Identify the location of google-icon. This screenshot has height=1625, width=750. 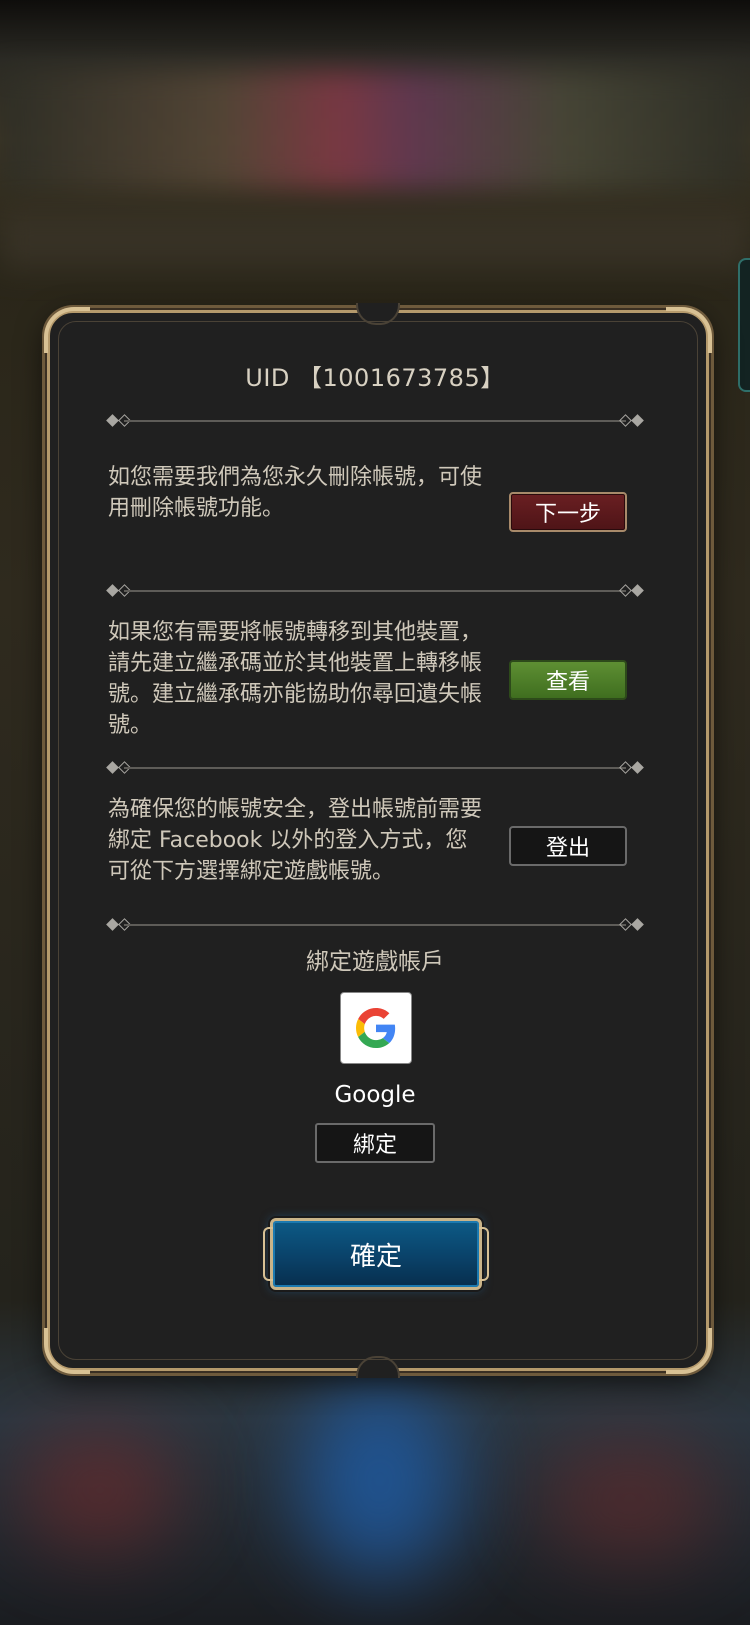
(376, 1028).